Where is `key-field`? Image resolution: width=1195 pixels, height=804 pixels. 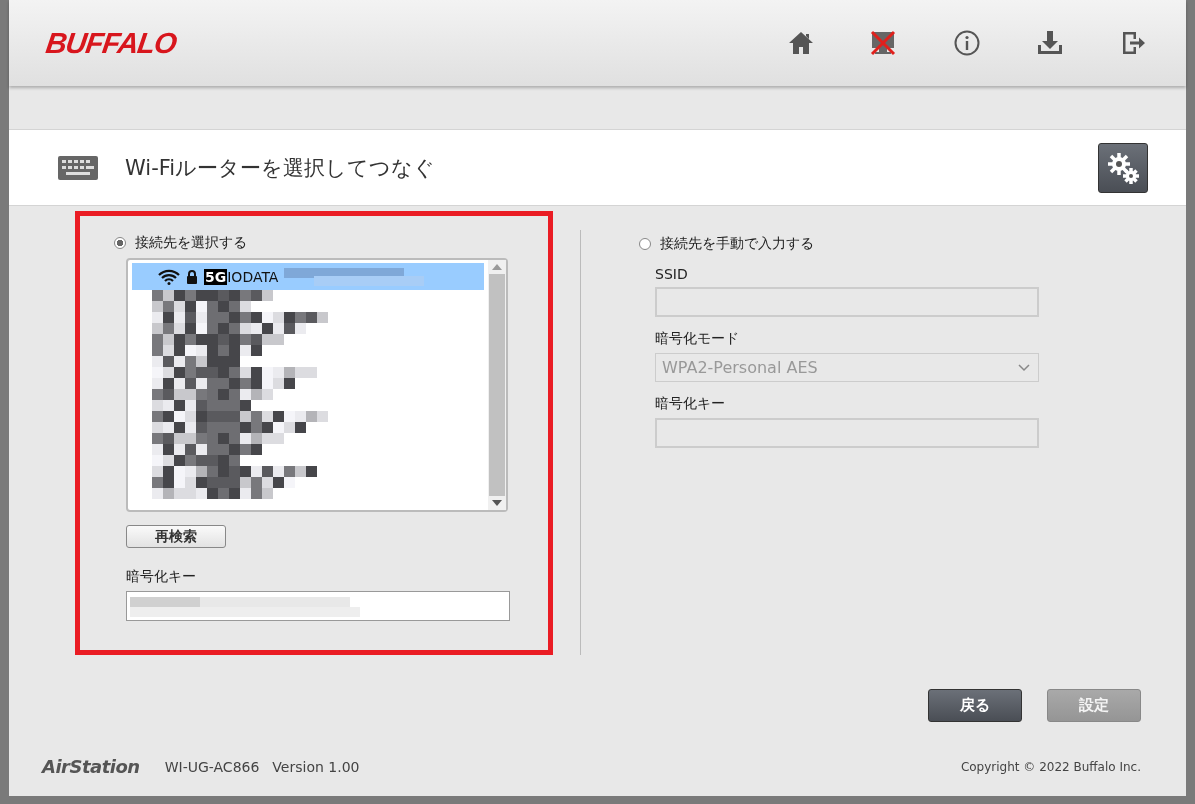 key-field is located at coordinates (318, 606).